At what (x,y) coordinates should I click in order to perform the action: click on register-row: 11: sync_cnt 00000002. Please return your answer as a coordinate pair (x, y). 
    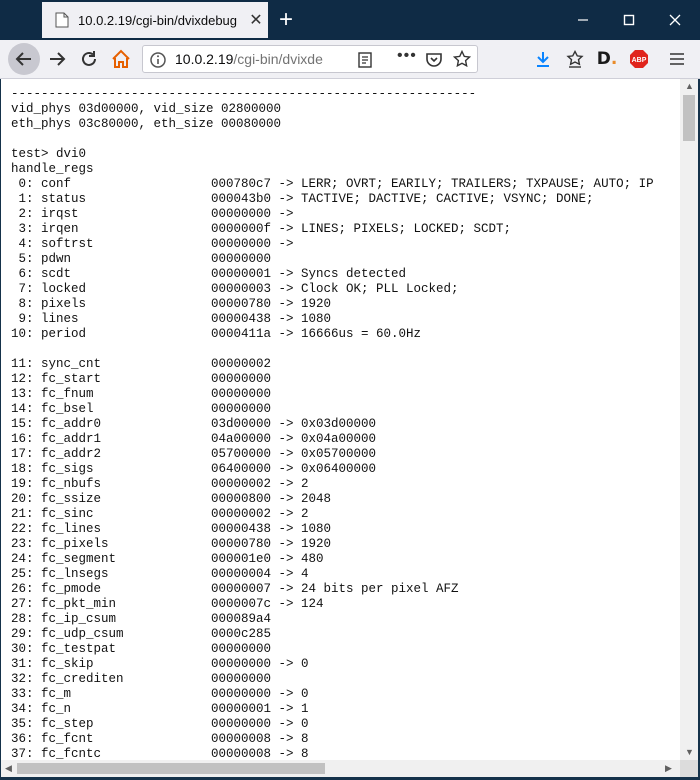
    Looking at the image, I should click on (340, 364).